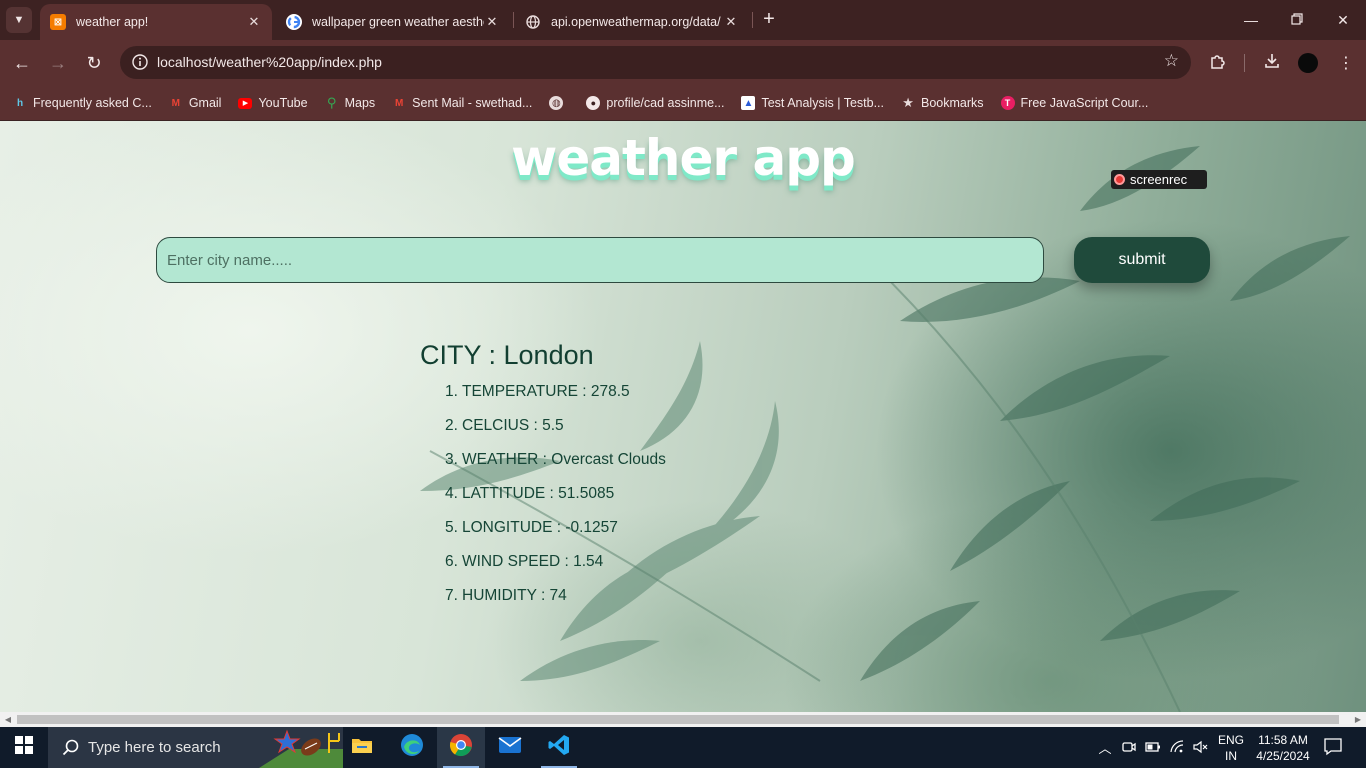 This screenshot has height=768, width=1366. Describe the element at coordinates (1283, 748) in the screenshot. I see `system-clock: 11:58 AM 4/25/2024` at that location.